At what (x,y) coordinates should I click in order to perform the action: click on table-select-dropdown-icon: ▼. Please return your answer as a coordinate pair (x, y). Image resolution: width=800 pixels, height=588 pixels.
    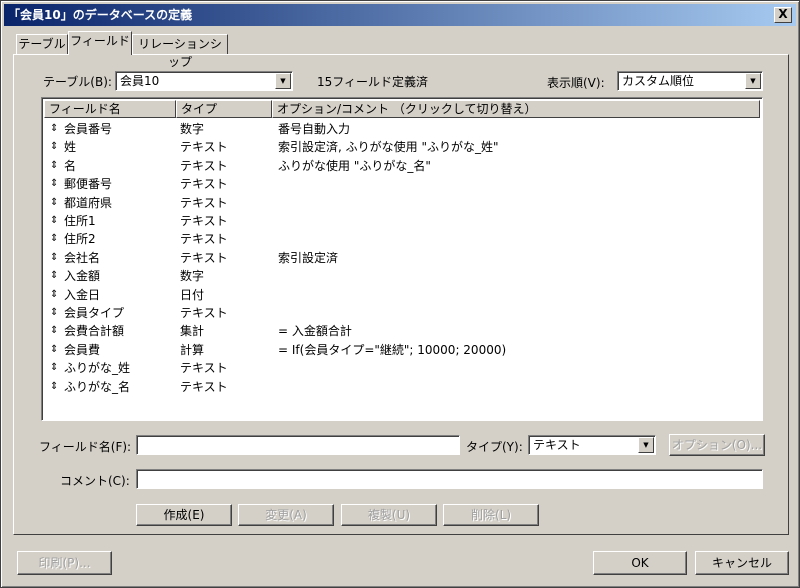
    Looking at the image, I should click on (283, 81).